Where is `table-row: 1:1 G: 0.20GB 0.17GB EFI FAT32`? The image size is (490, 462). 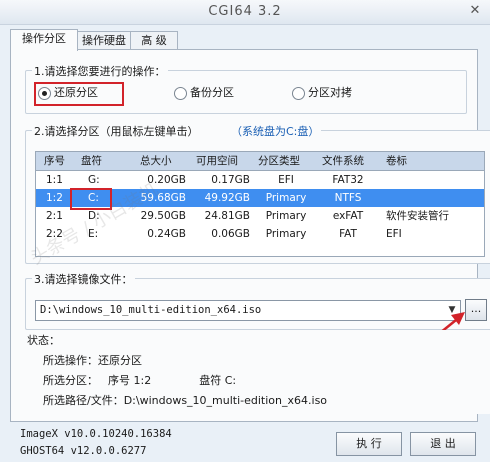
table-row: 1:1 G: 0.20GB 0.17GB EFI FAT32 is located at coordinates (260, 180).